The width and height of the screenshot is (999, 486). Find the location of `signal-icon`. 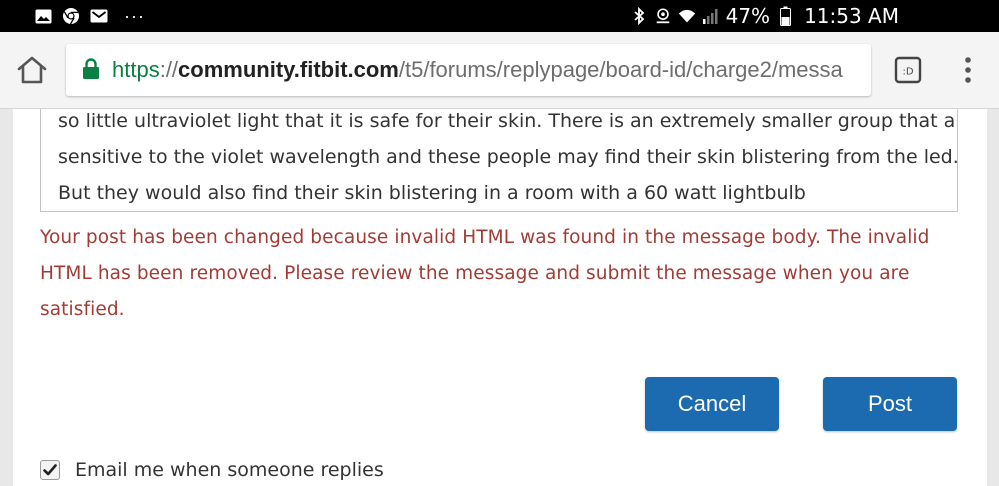

signal-icon is located at coordinates (711, 16).